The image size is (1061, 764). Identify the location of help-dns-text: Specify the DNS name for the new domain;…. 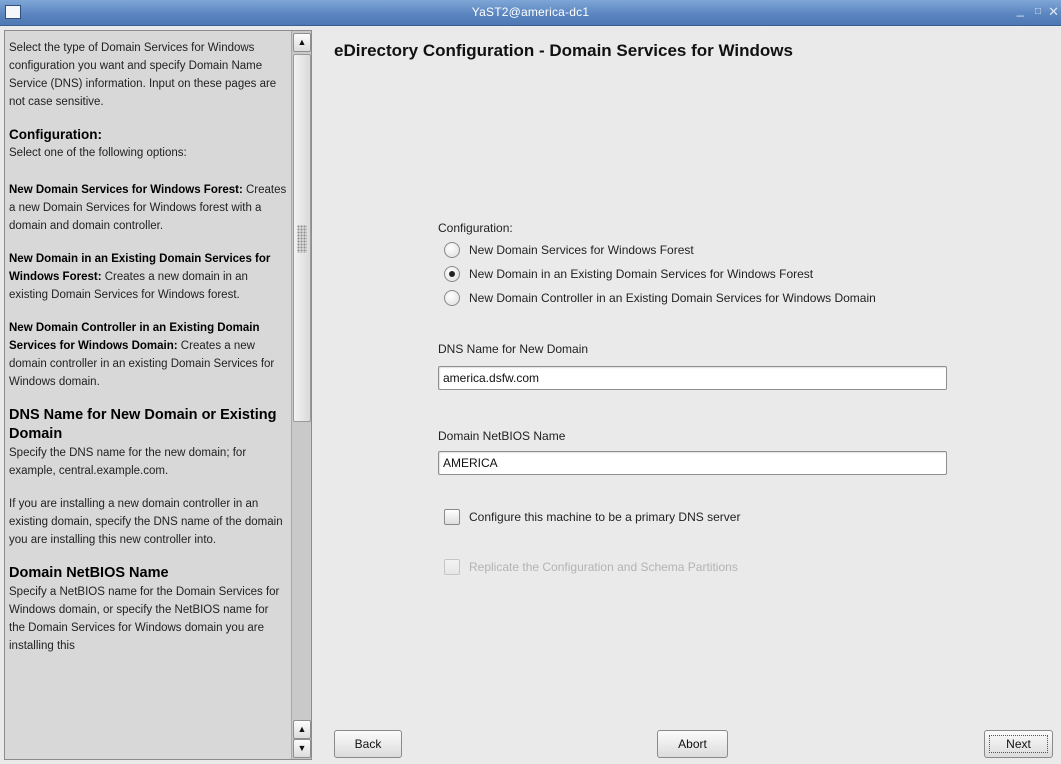
(128, 462).